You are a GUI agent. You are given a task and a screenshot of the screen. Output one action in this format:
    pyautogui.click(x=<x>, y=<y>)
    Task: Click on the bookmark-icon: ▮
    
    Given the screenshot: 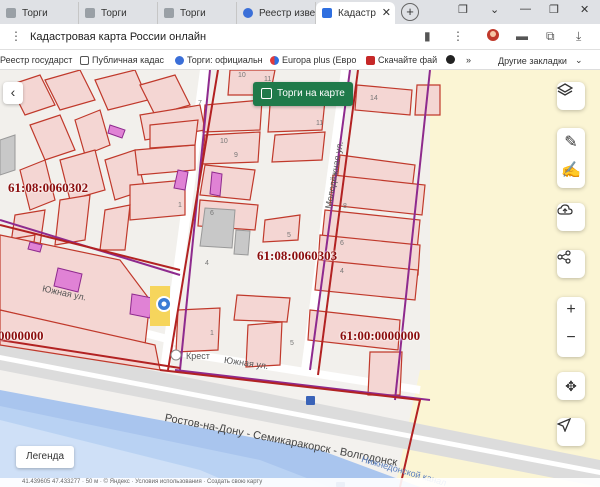 What is the action you would take?
    pyautogui.click(x=427, y=36)
    